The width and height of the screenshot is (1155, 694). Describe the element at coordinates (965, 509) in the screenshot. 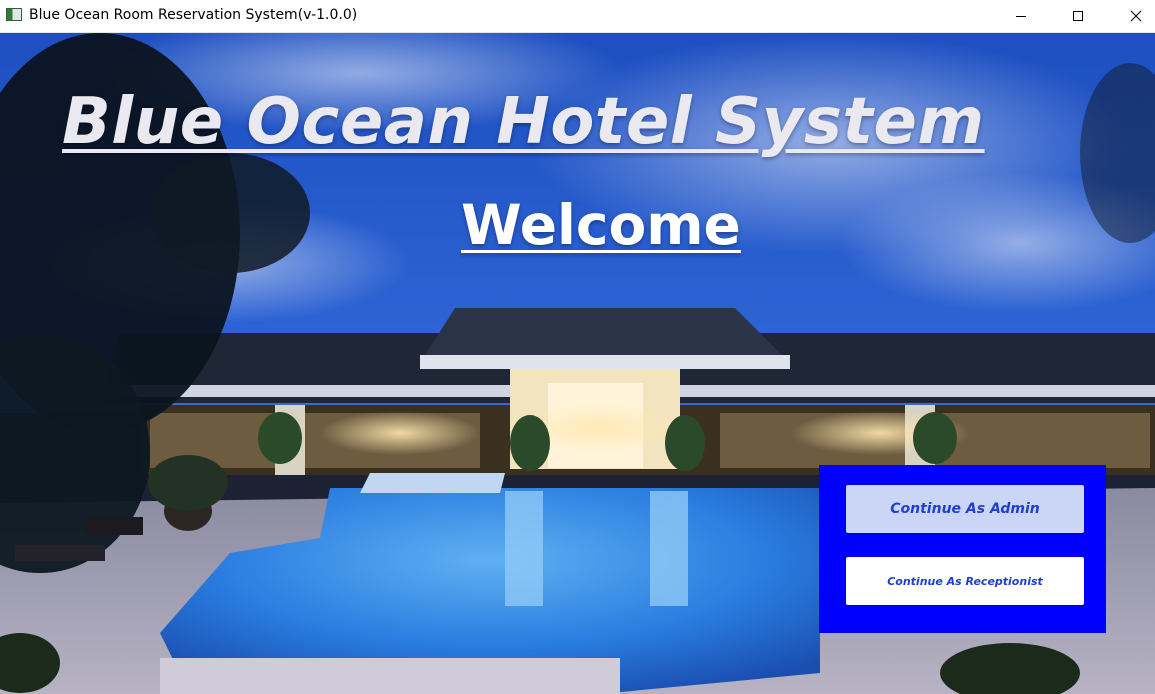

I see `continue-as-admin-button: Continue As Admin` at that location.